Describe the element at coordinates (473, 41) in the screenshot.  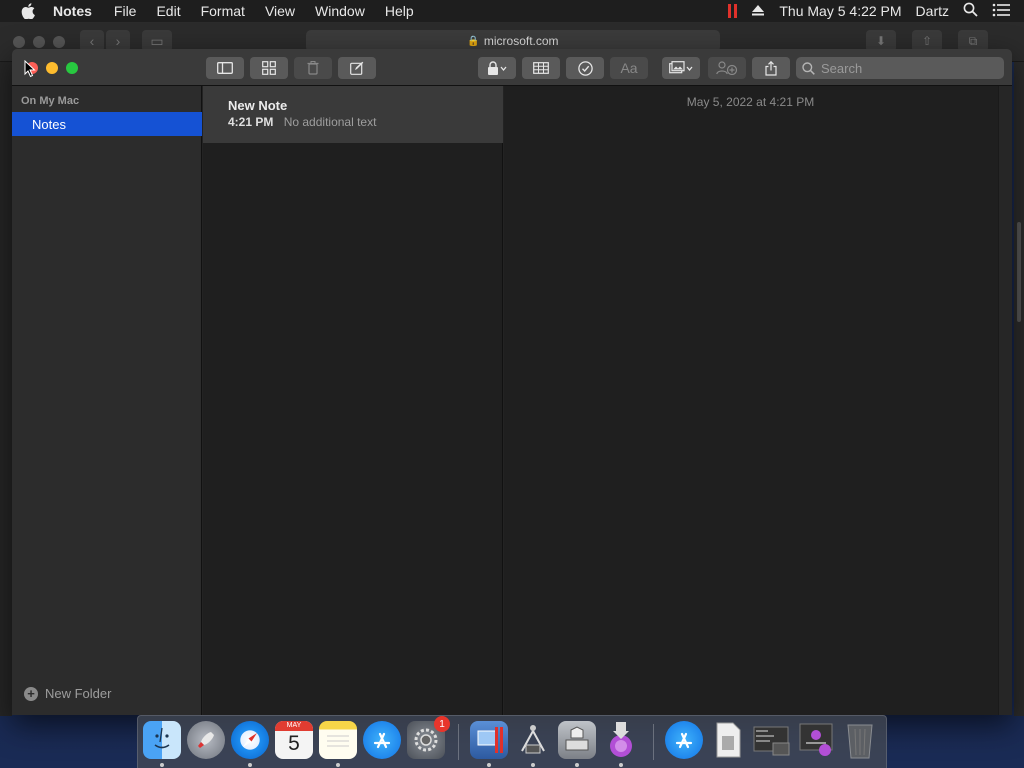
I see `lock-icon: 🔒` at that location.